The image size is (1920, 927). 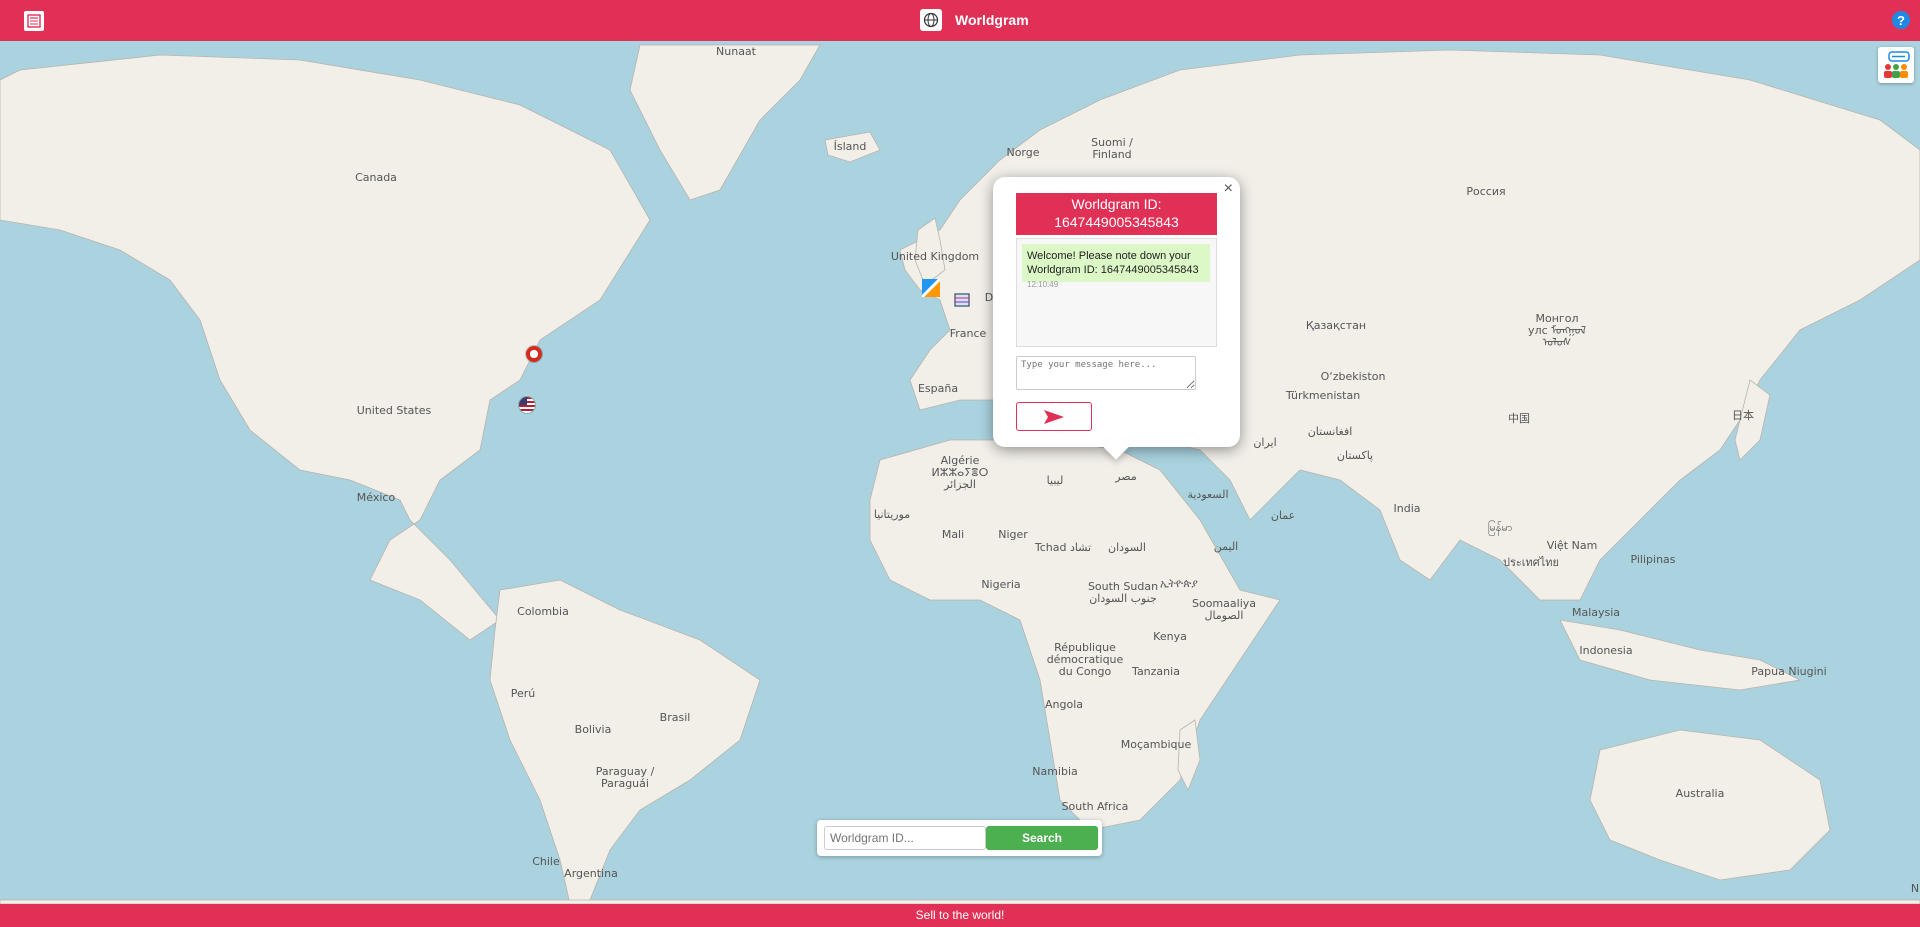 I want to click on map-label: México, so click(x=376, y=497).